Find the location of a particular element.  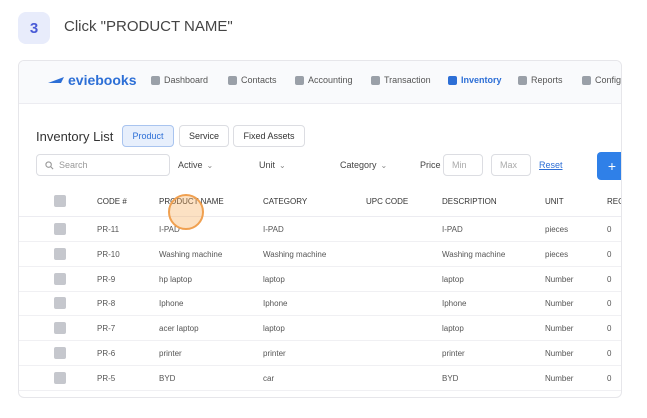

column-header-reorder: REO is located at coordinates (614, 201).